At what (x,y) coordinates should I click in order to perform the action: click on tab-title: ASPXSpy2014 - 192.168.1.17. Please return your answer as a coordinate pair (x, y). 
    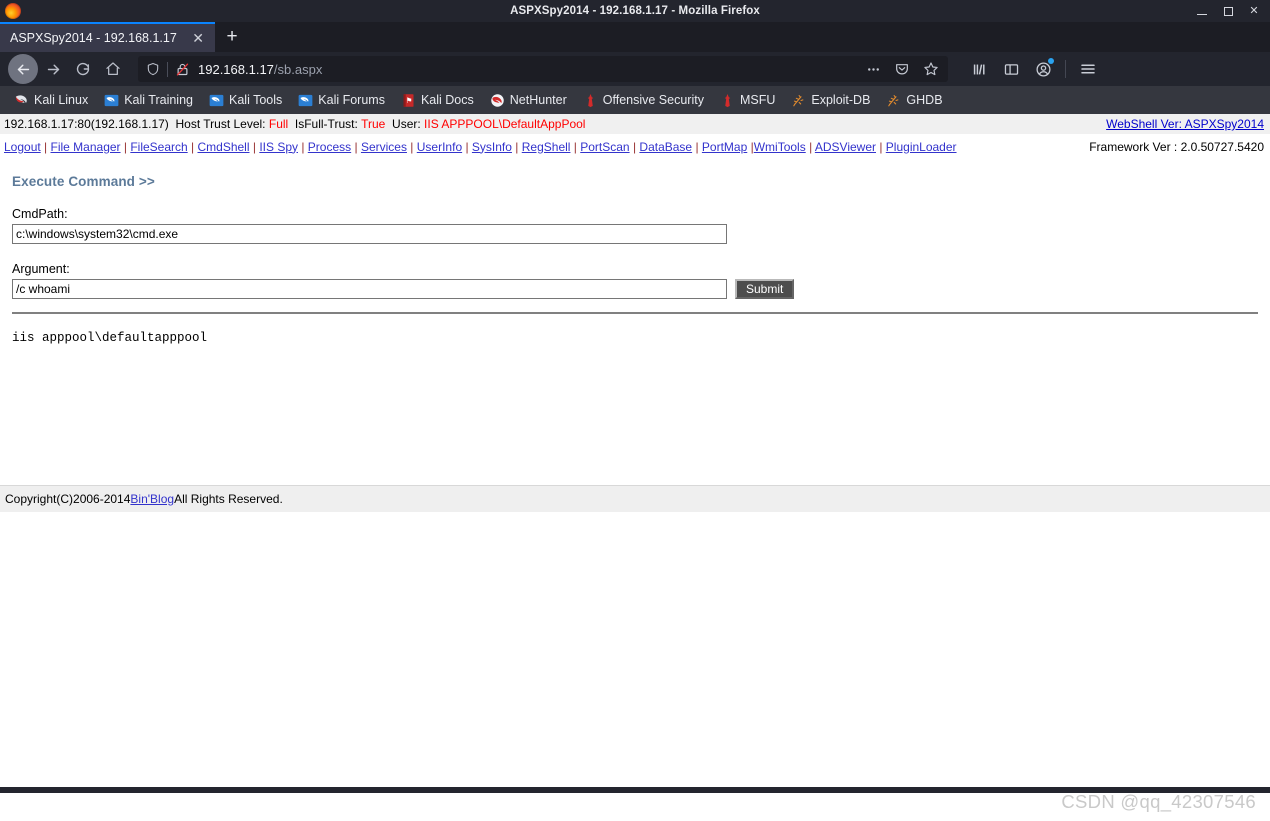
    Looking at the image, I should click on (93, 38).